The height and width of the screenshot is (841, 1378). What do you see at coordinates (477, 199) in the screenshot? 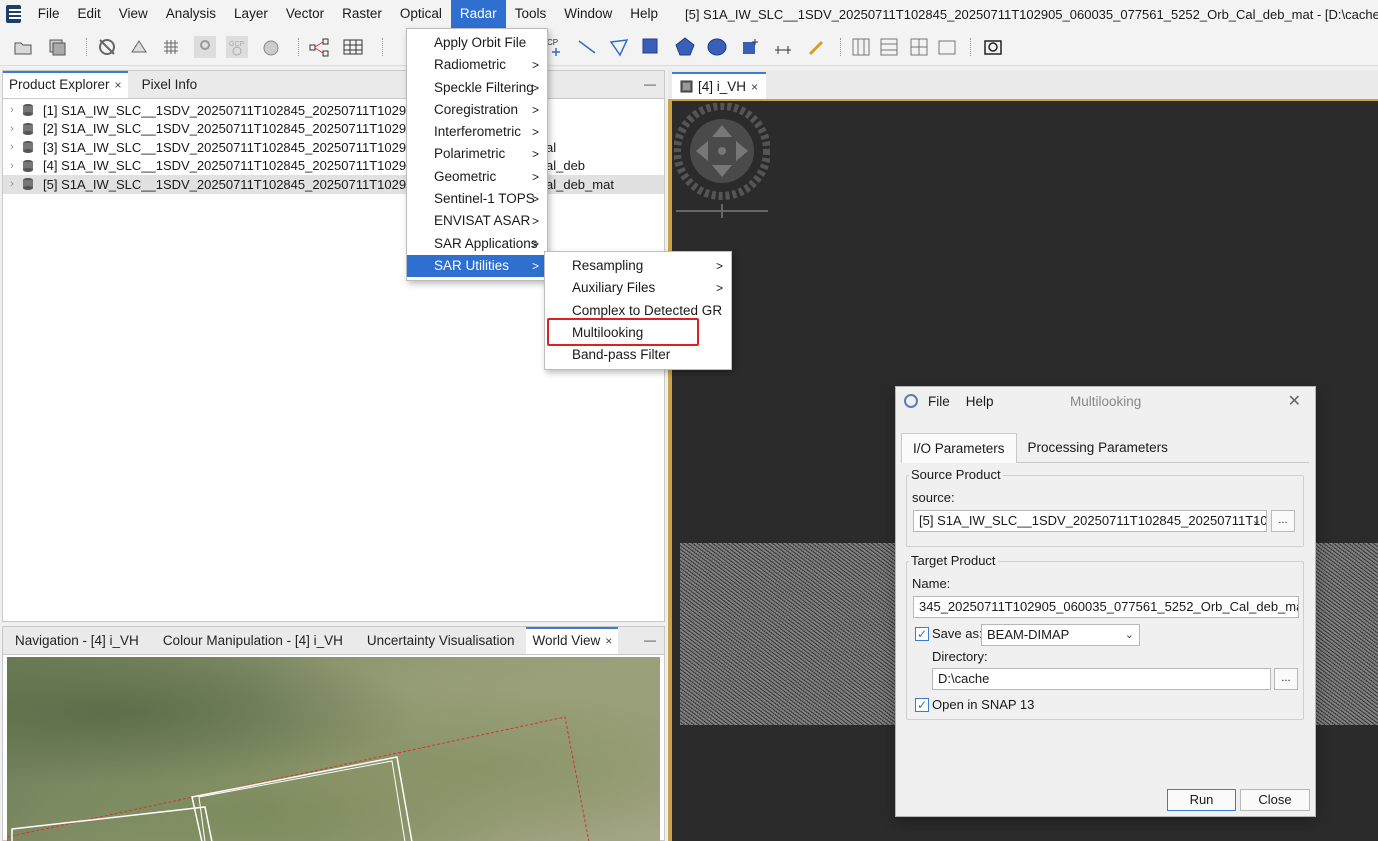
I see `menu-item-sentinel-1-tops: Sentinel-1 TOPS >` at bounding box center [477, 199].